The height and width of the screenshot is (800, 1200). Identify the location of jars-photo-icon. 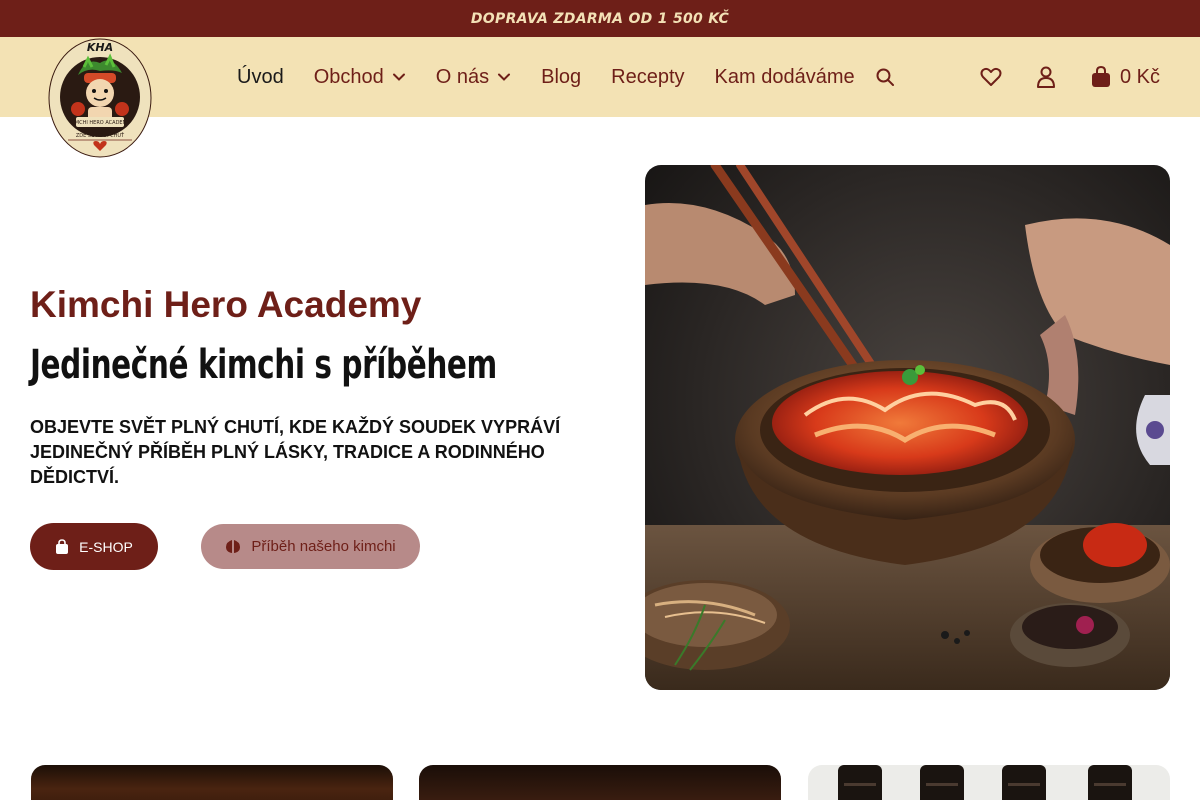
(985, 782).